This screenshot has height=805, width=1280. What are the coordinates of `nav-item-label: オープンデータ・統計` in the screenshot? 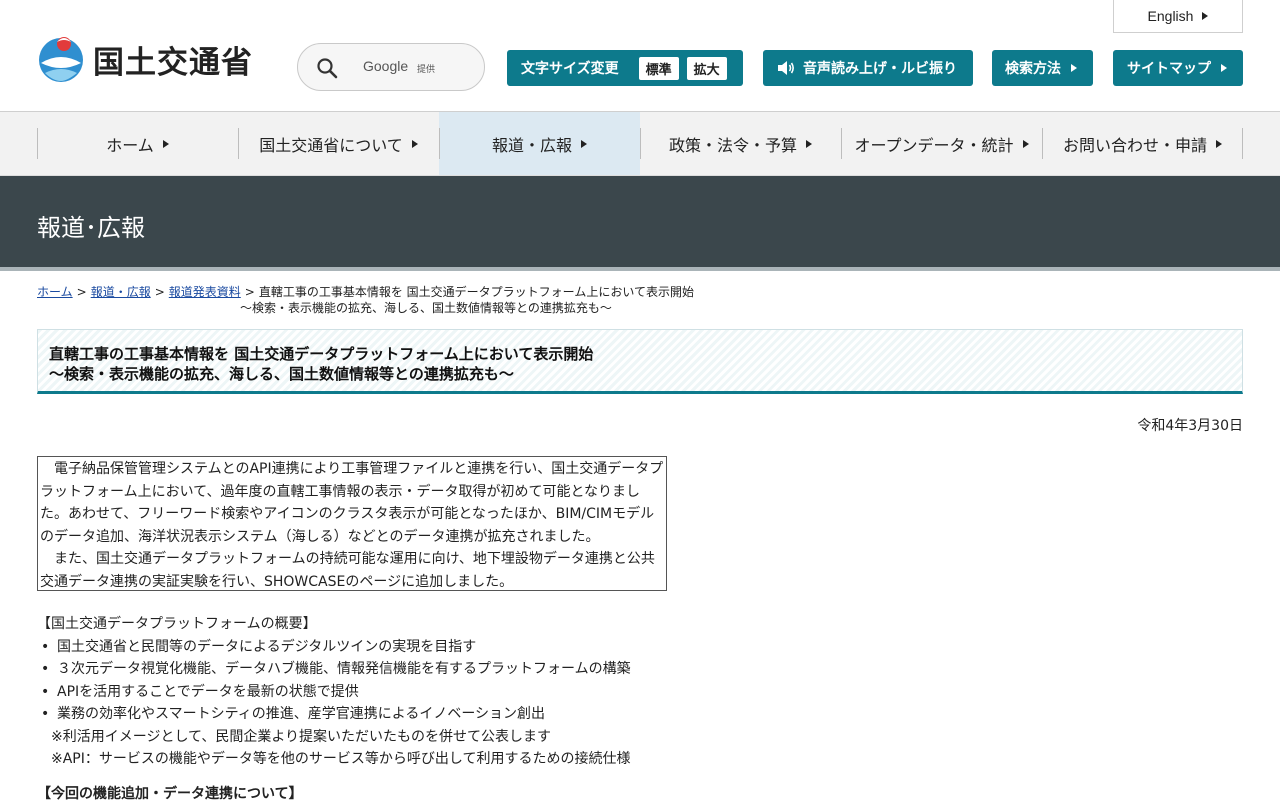 It's located at (933, 144).